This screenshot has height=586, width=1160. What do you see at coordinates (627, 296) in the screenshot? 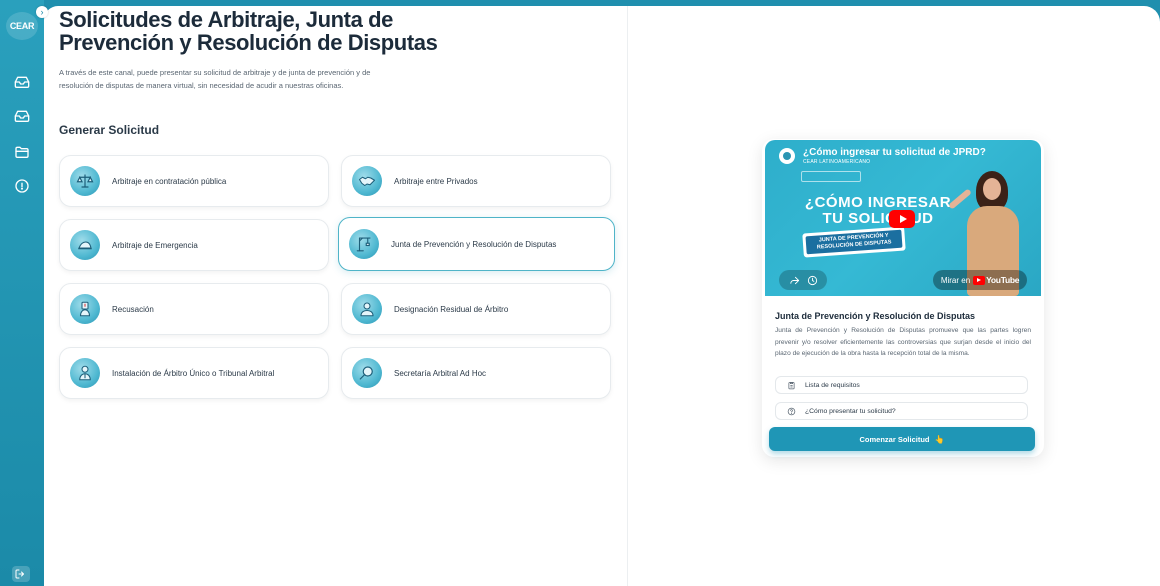
I see `pane-divider` at bounding box center [627, 296].